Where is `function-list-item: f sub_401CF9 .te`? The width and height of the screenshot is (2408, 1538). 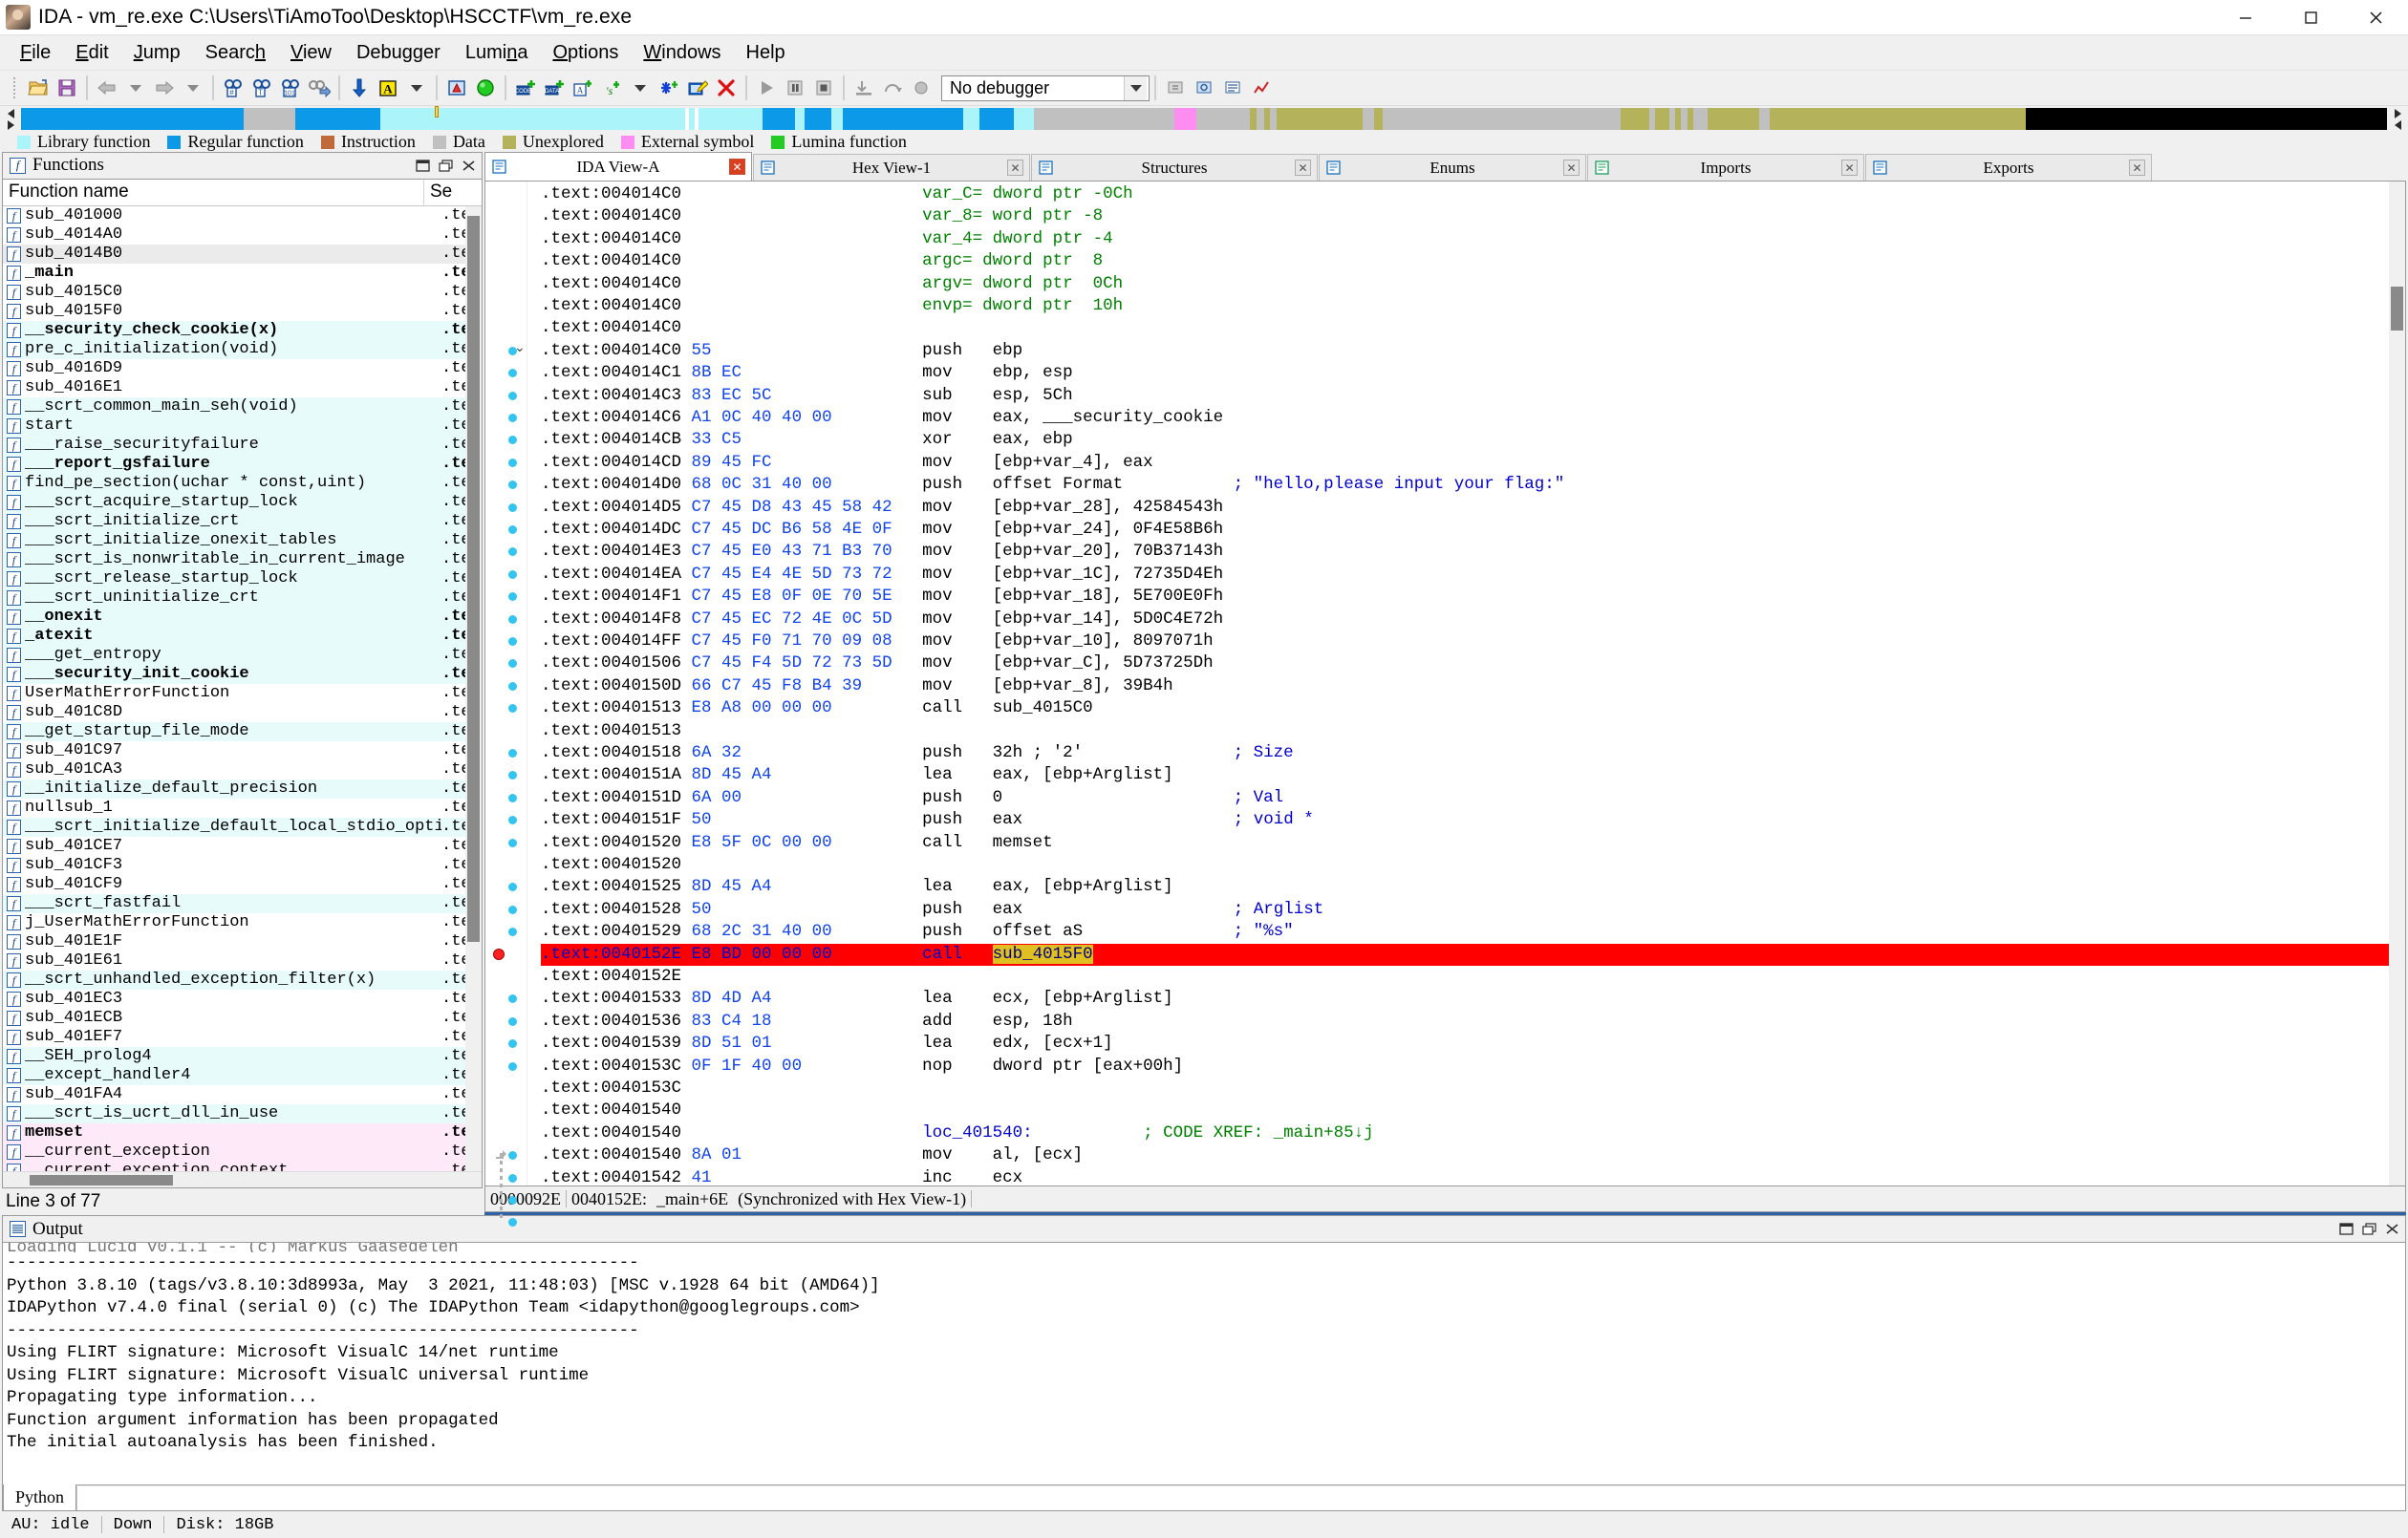
function-list-item: f sub_401CF9 .te is located at coordinates (243, 885).